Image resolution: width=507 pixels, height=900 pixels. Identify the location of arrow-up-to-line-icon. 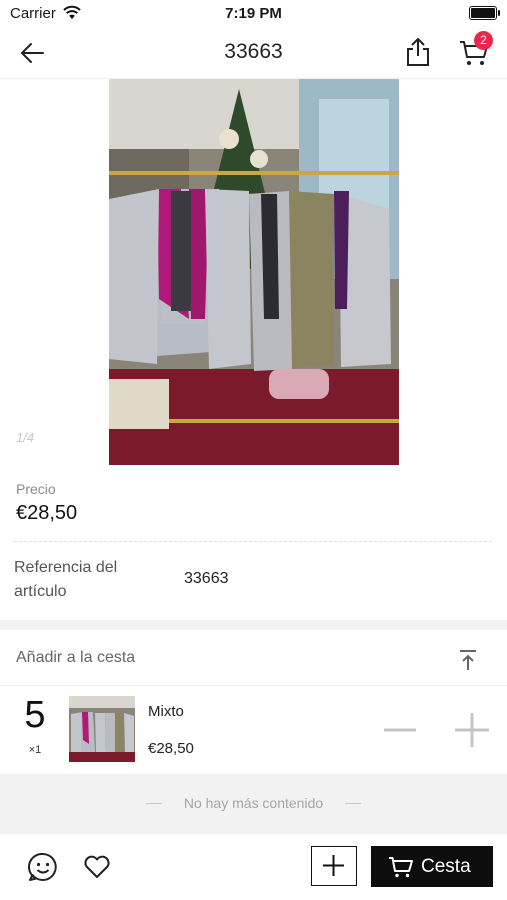
(468, 660).